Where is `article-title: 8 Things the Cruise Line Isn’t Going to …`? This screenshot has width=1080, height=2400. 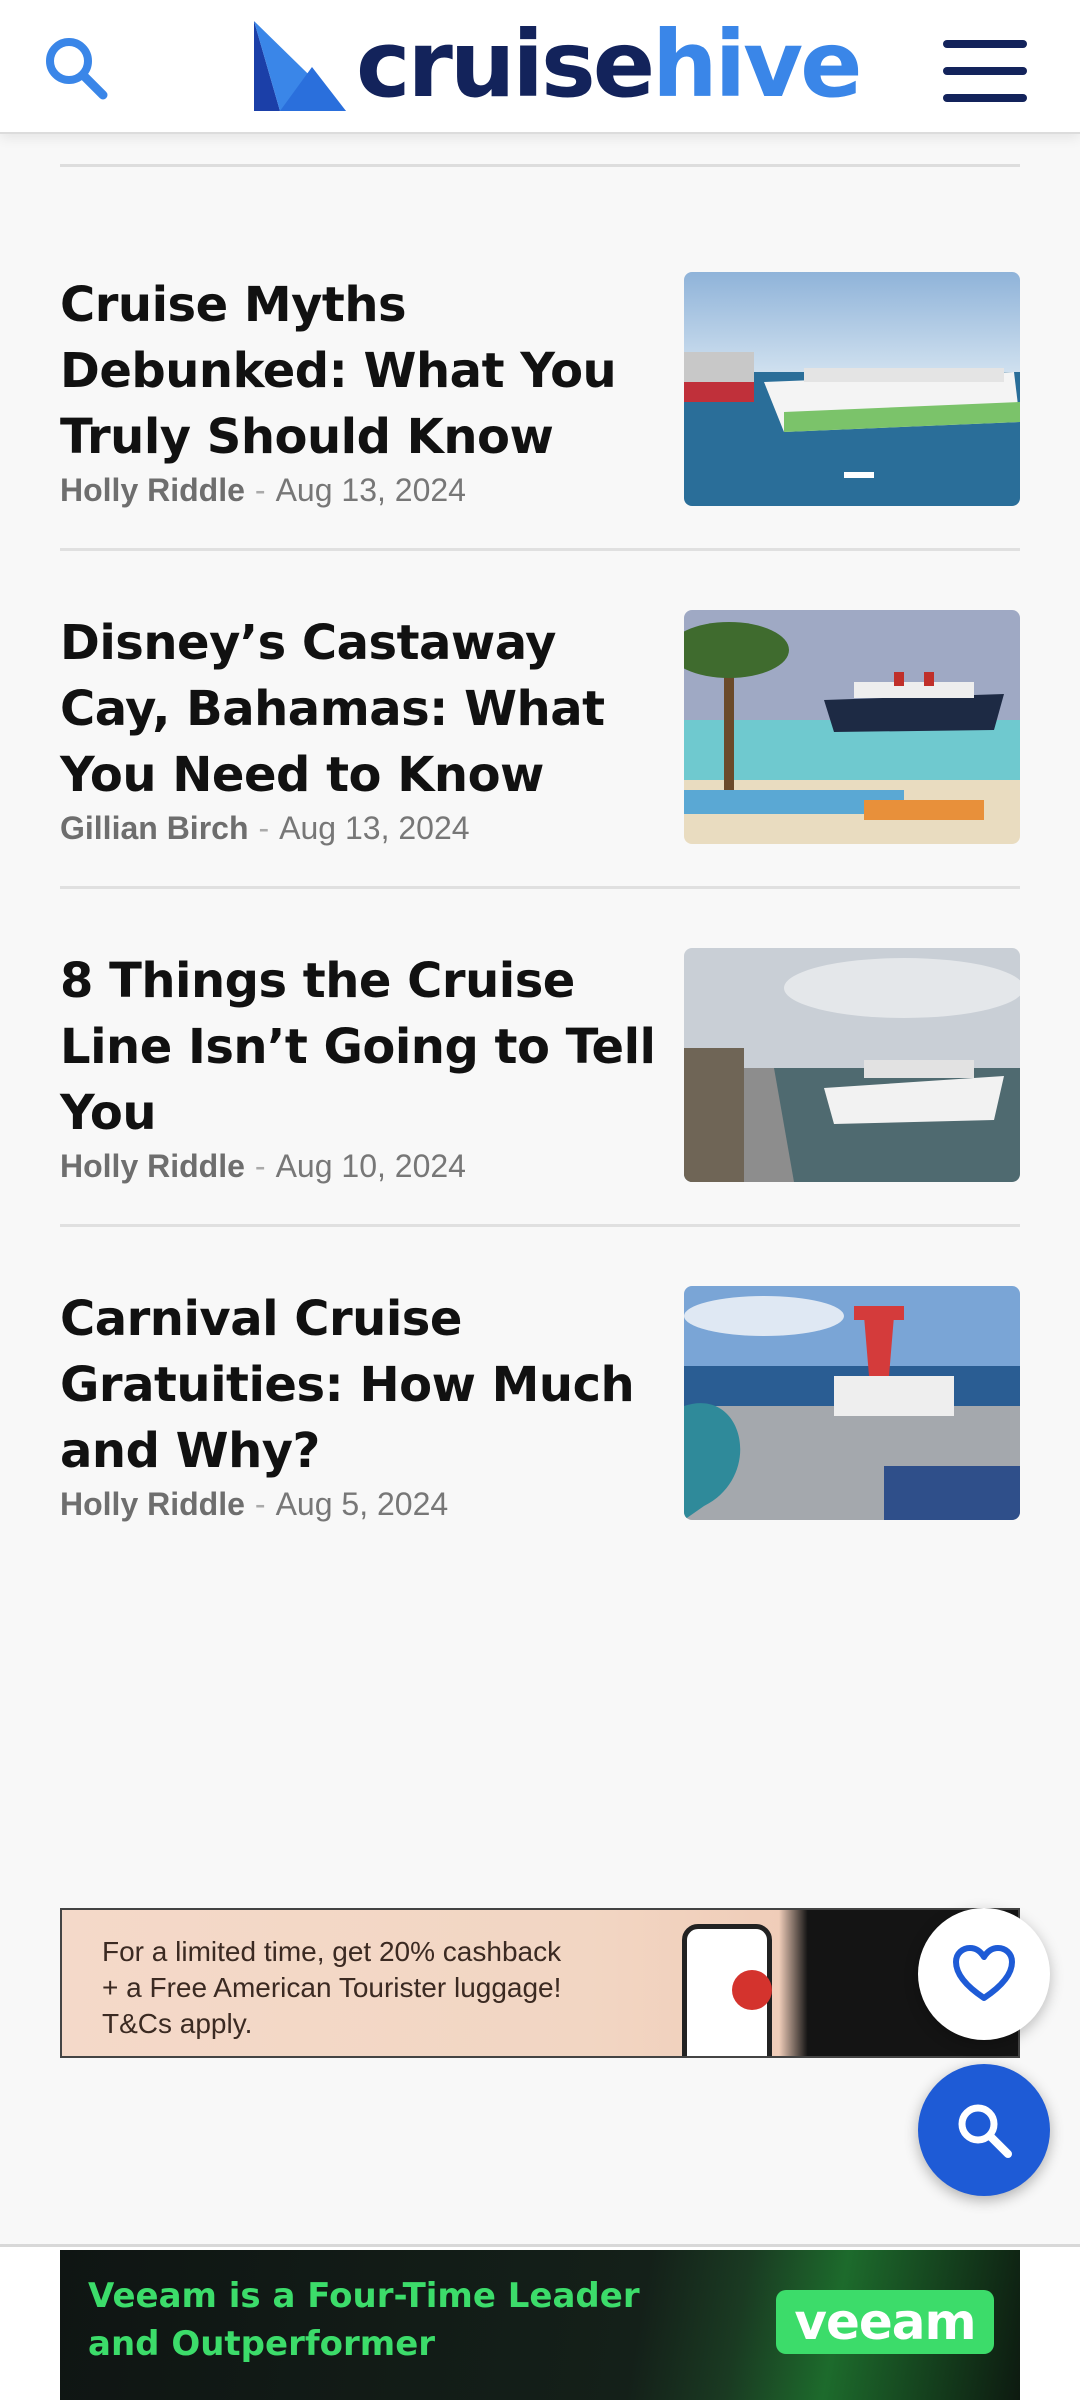
article-title: 8 Things the Cruise Line Isn’t Going to … is located at coordinates (365, 1047).